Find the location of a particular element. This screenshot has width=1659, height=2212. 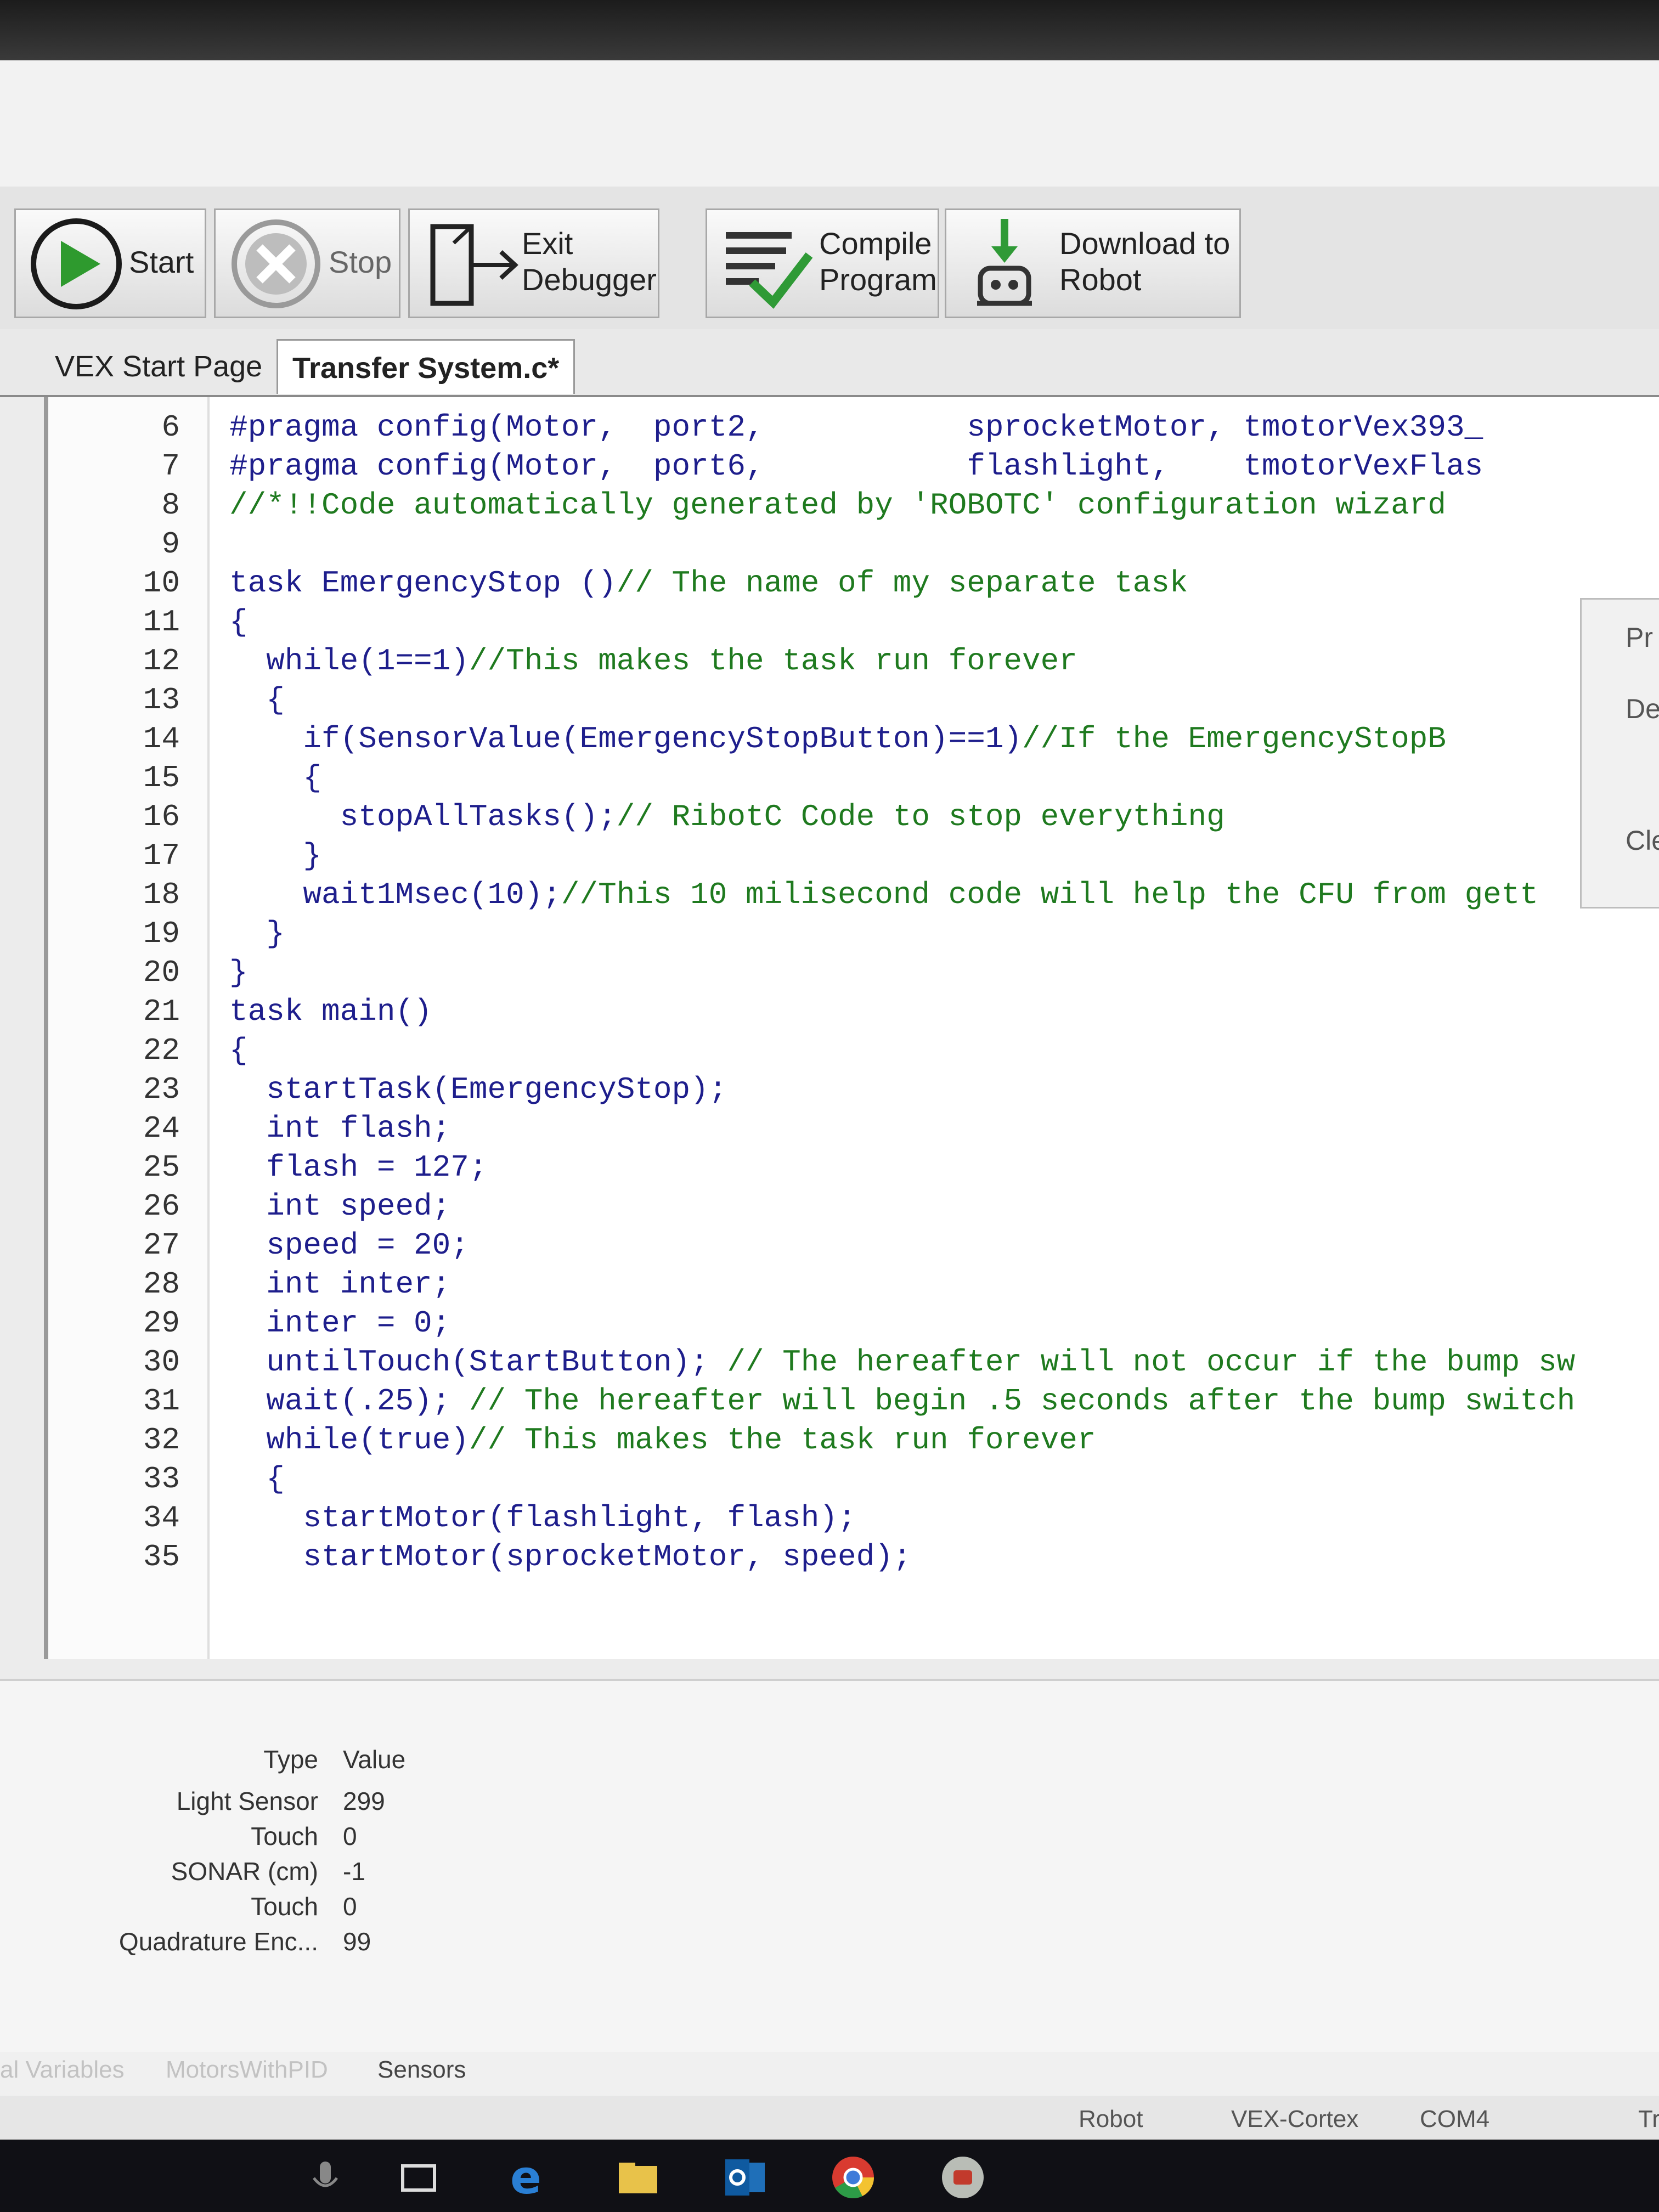

svg-text: e is located at coordinates (525, 2177).